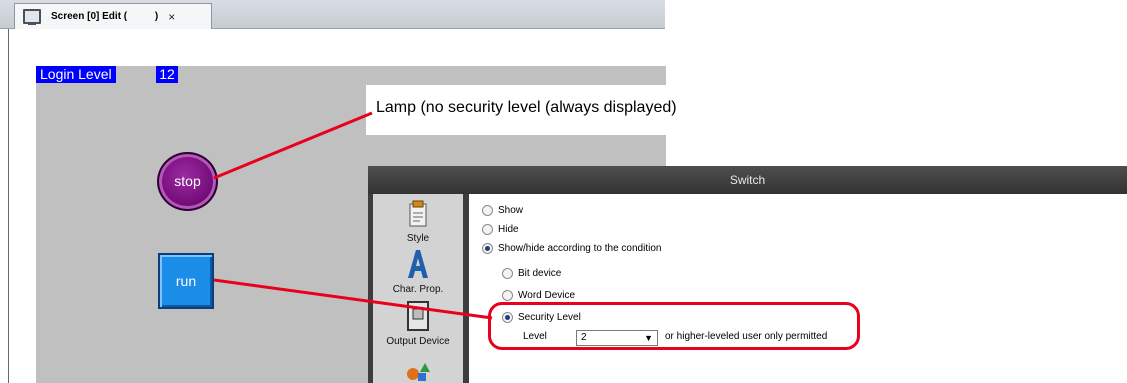 The height and width of the screenshot is (383, 1127). Describe the element at coordinates (353, 299) in the screenshot. I see `switch-connector-line` at that location.